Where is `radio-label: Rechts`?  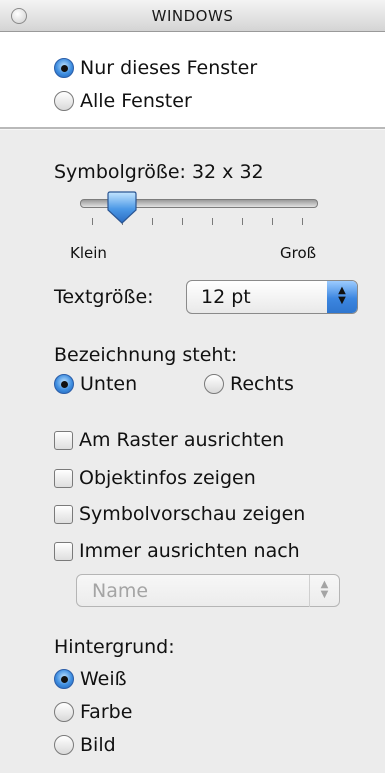
radio-label: Rechts is located at coordinates (262, 384).